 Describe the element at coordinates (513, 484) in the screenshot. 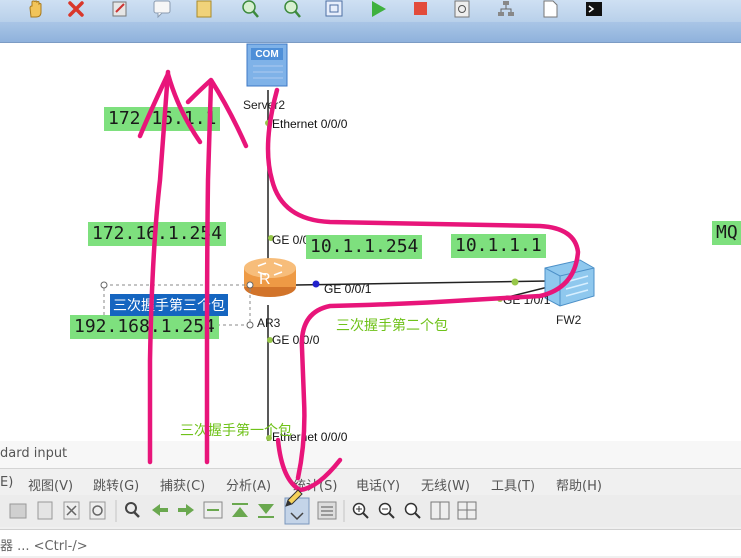

I see `menu-tools: 工具(T)` at that location.